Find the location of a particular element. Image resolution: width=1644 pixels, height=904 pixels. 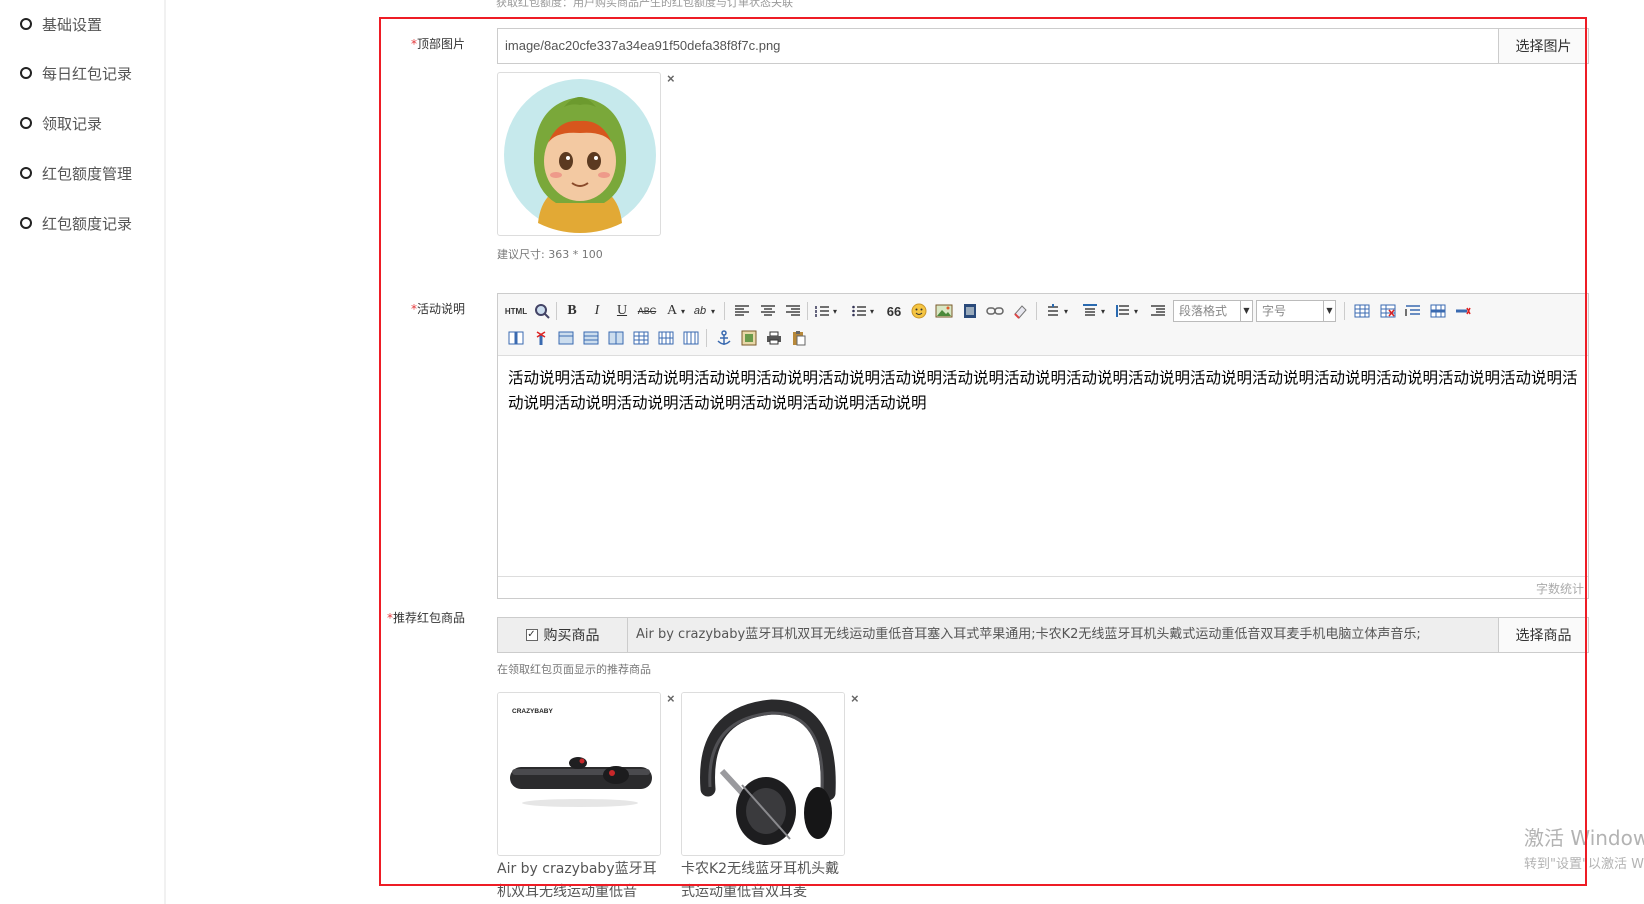

preview-icon is located at coordinates (542, 311).